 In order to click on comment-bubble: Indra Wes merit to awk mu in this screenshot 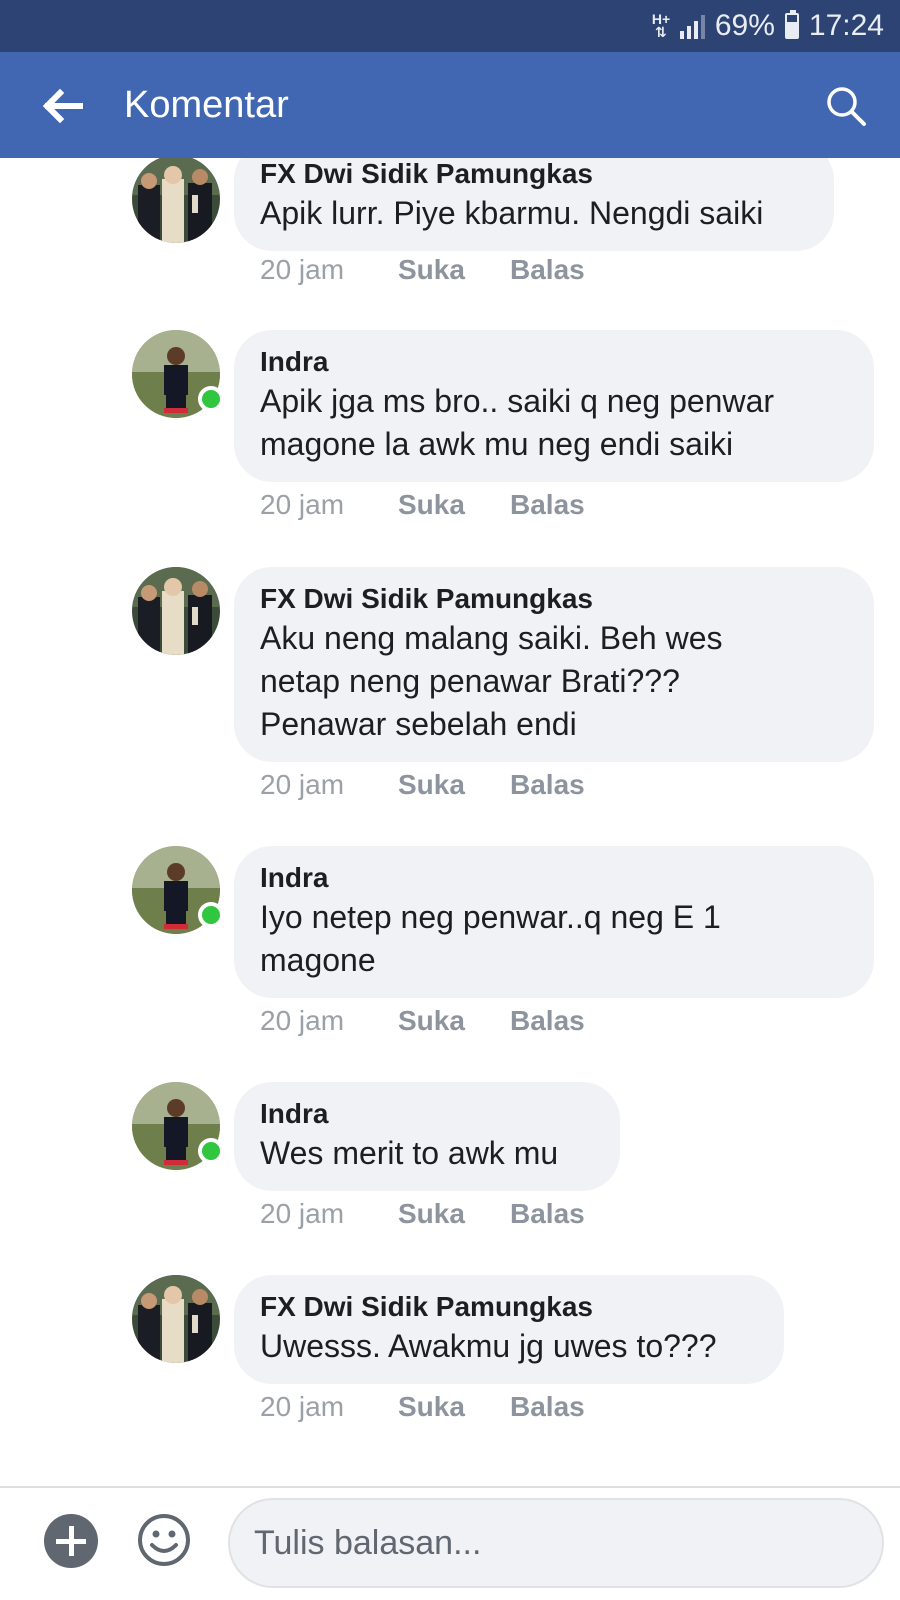, I will do `click(427, 1136)`.